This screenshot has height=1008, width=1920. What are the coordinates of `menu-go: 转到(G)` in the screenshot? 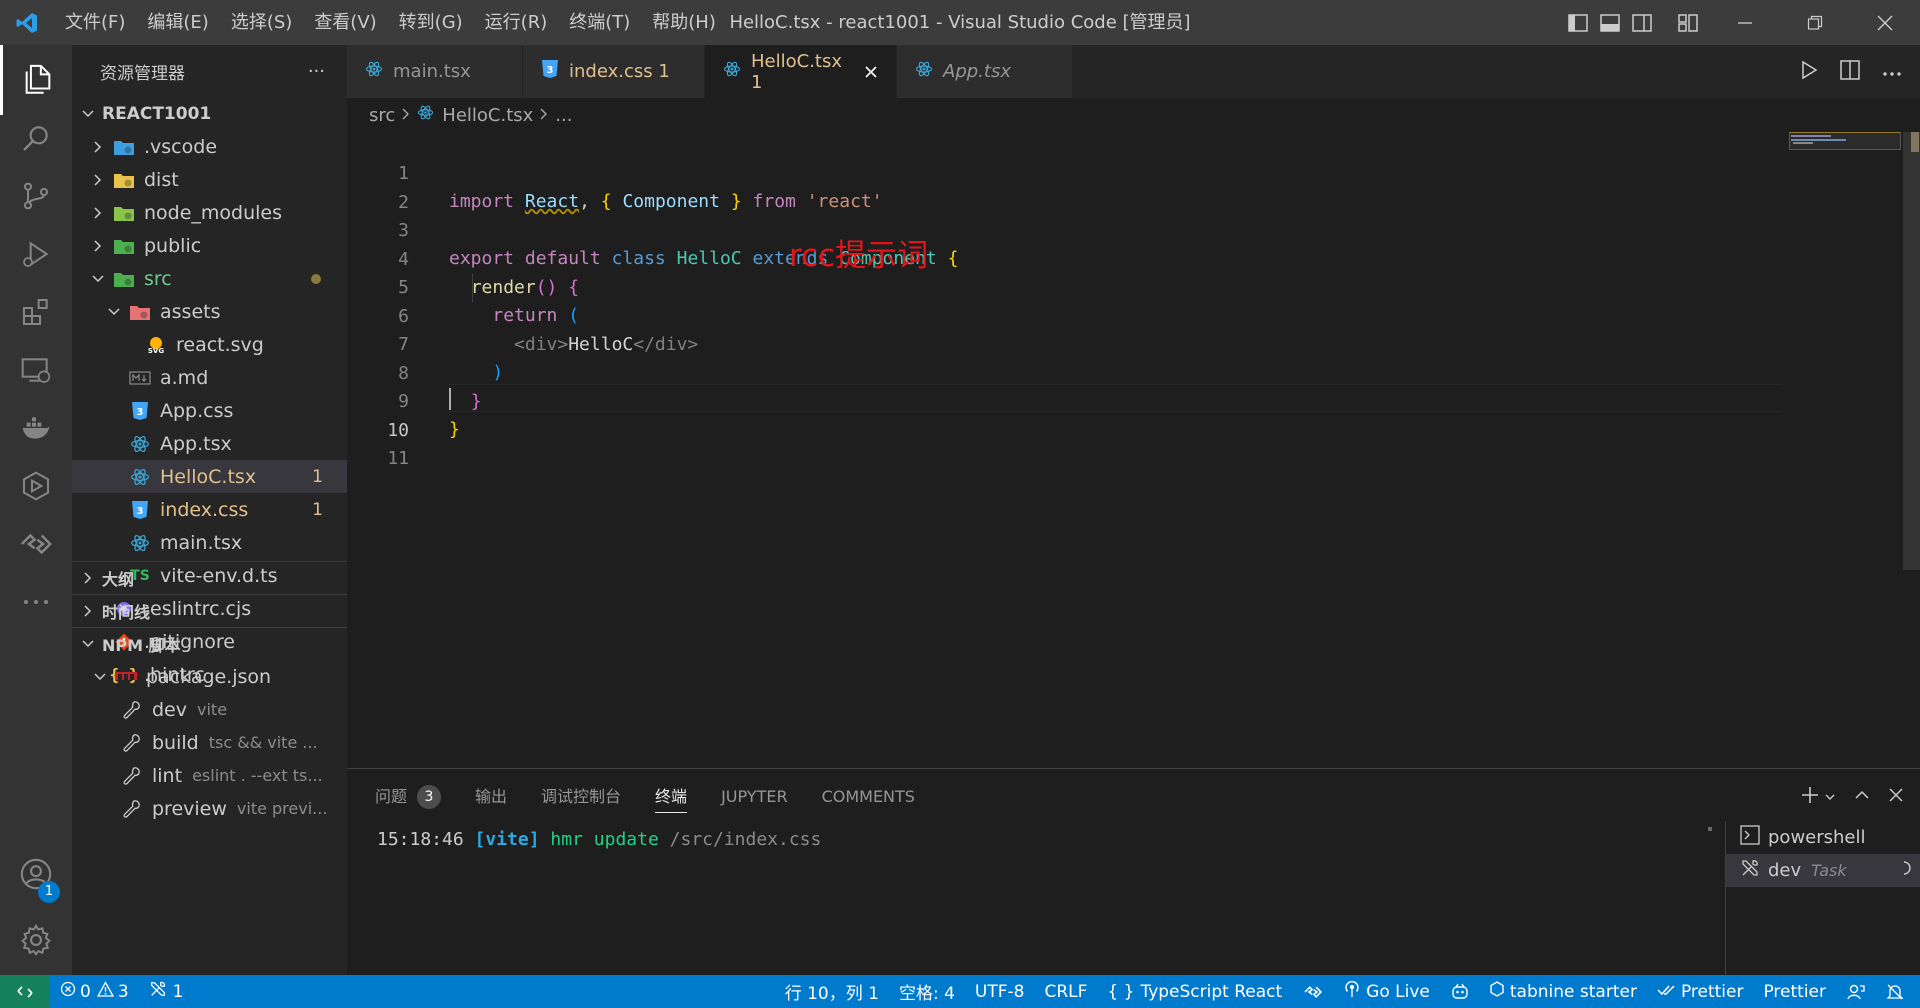 It's located at (431, 22).